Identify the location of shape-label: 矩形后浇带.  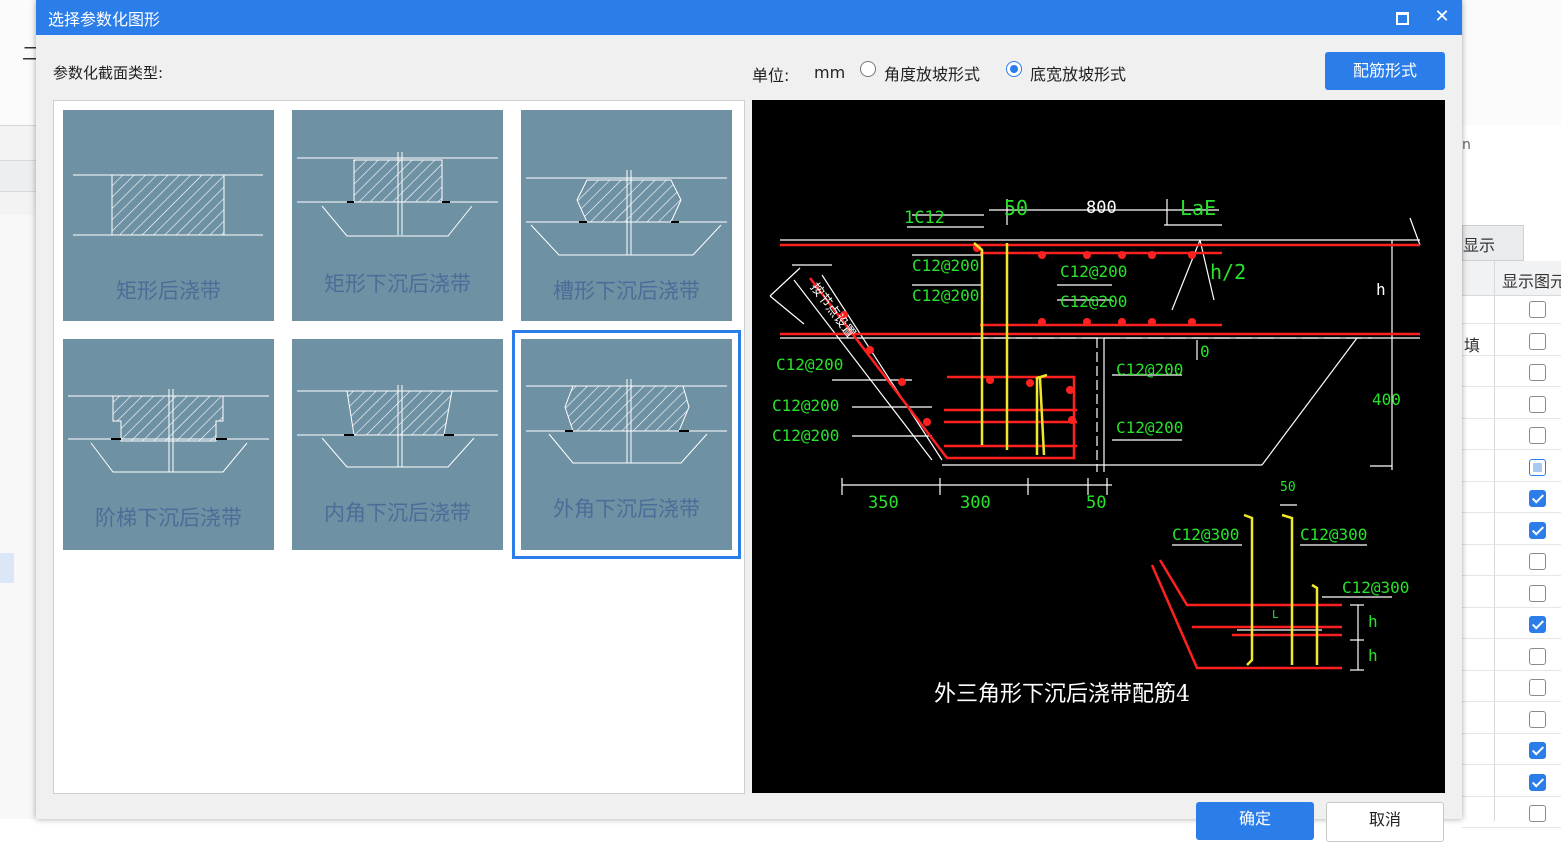
(168, 291).